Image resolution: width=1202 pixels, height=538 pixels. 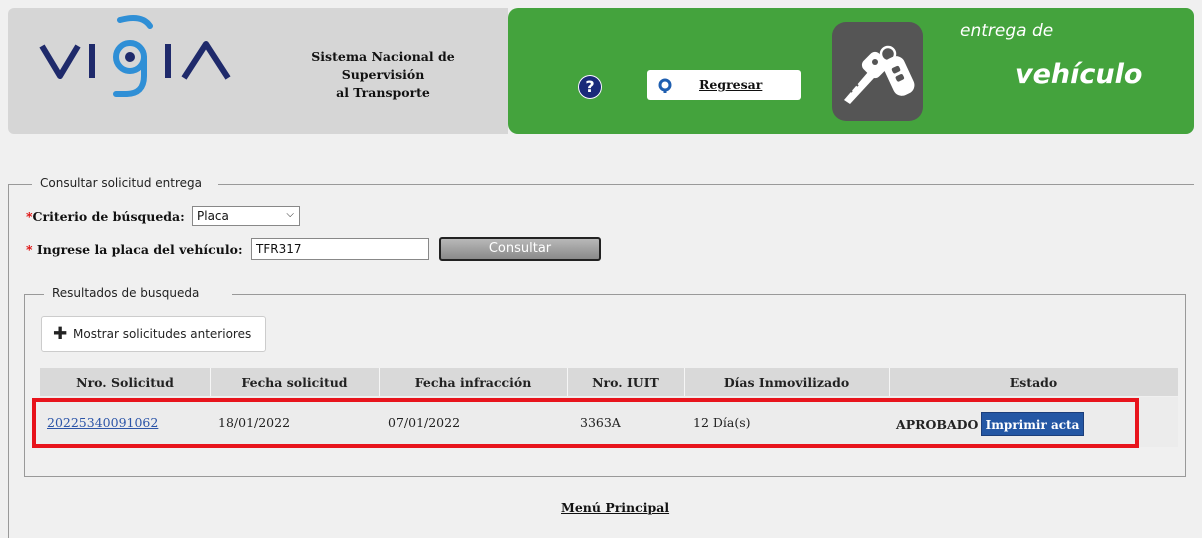 I want to click on criteria-label: Criterio de búsqueda:, so click(x=108, y=216).